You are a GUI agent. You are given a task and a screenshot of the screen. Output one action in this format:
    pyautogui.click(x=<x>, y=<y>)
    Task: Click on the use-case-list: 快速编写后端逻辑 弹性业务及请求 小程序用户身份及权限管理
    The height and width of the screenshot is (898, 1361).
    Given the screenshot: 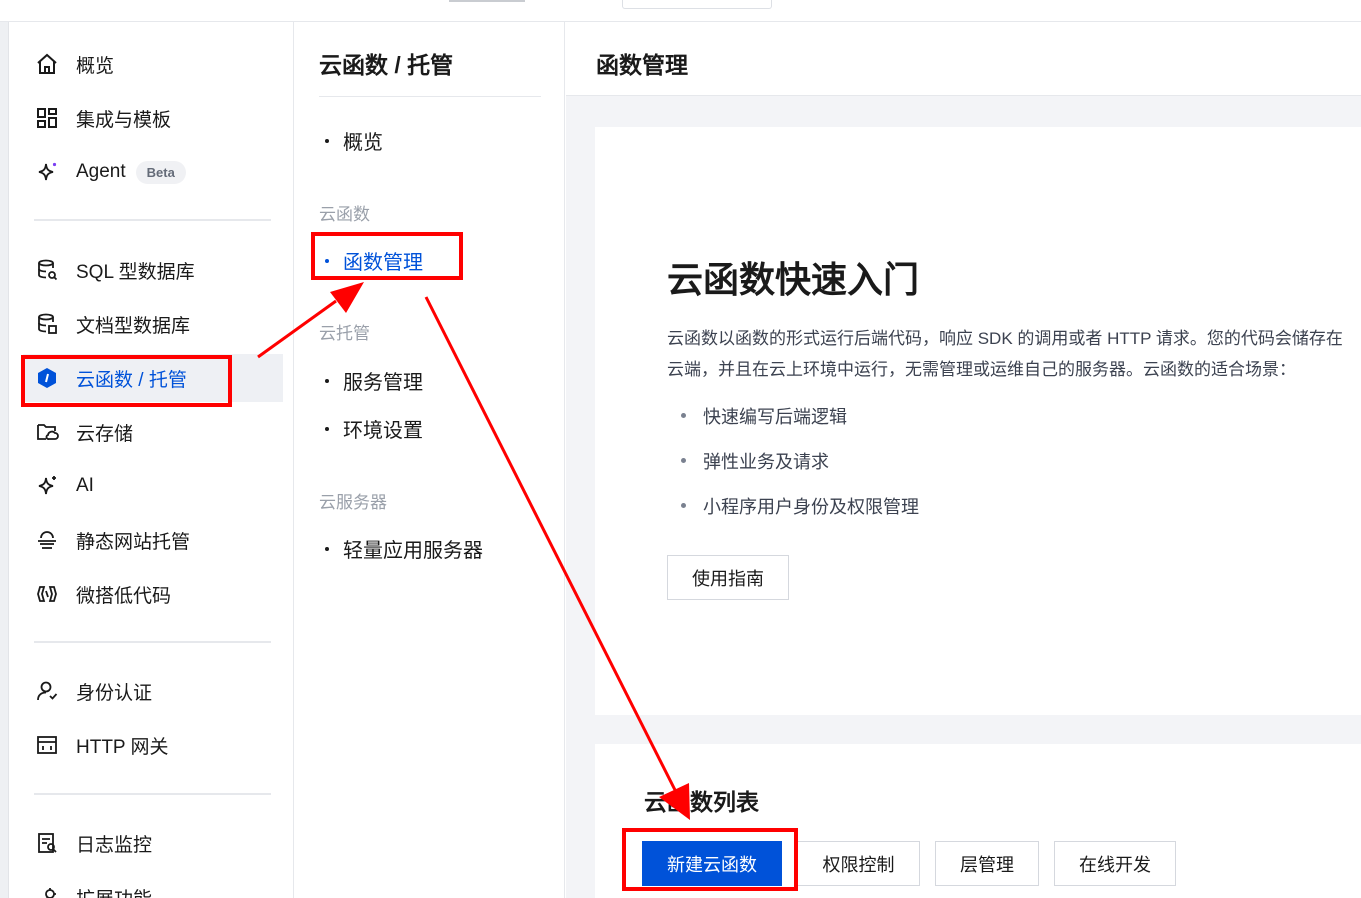 What is the action you would take?
    pyautogui.click(x=800, y=460)
    